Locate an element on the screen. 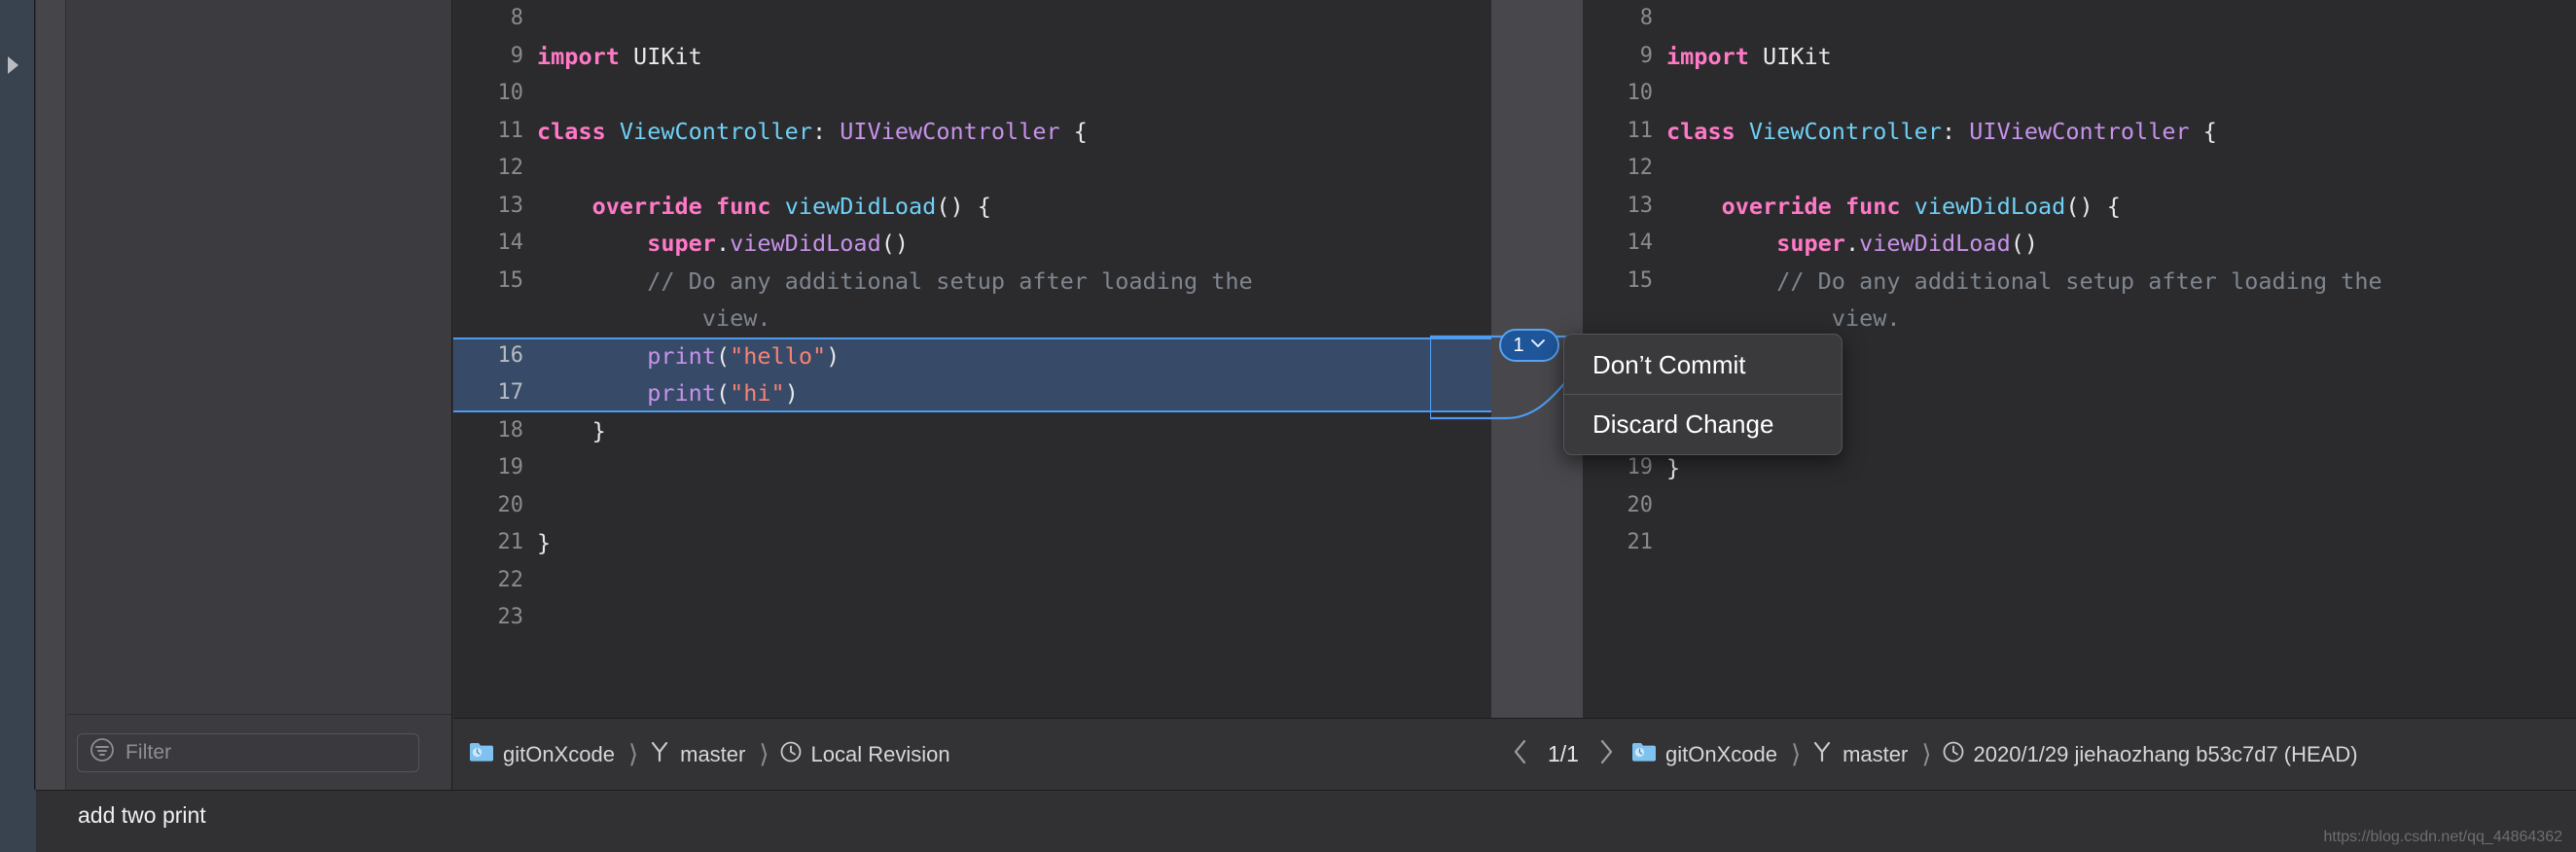 This screenshot has width=2576, height=852. change-context-menu: Don’t Commit Discard Change is located at coordinates (1703, 394).